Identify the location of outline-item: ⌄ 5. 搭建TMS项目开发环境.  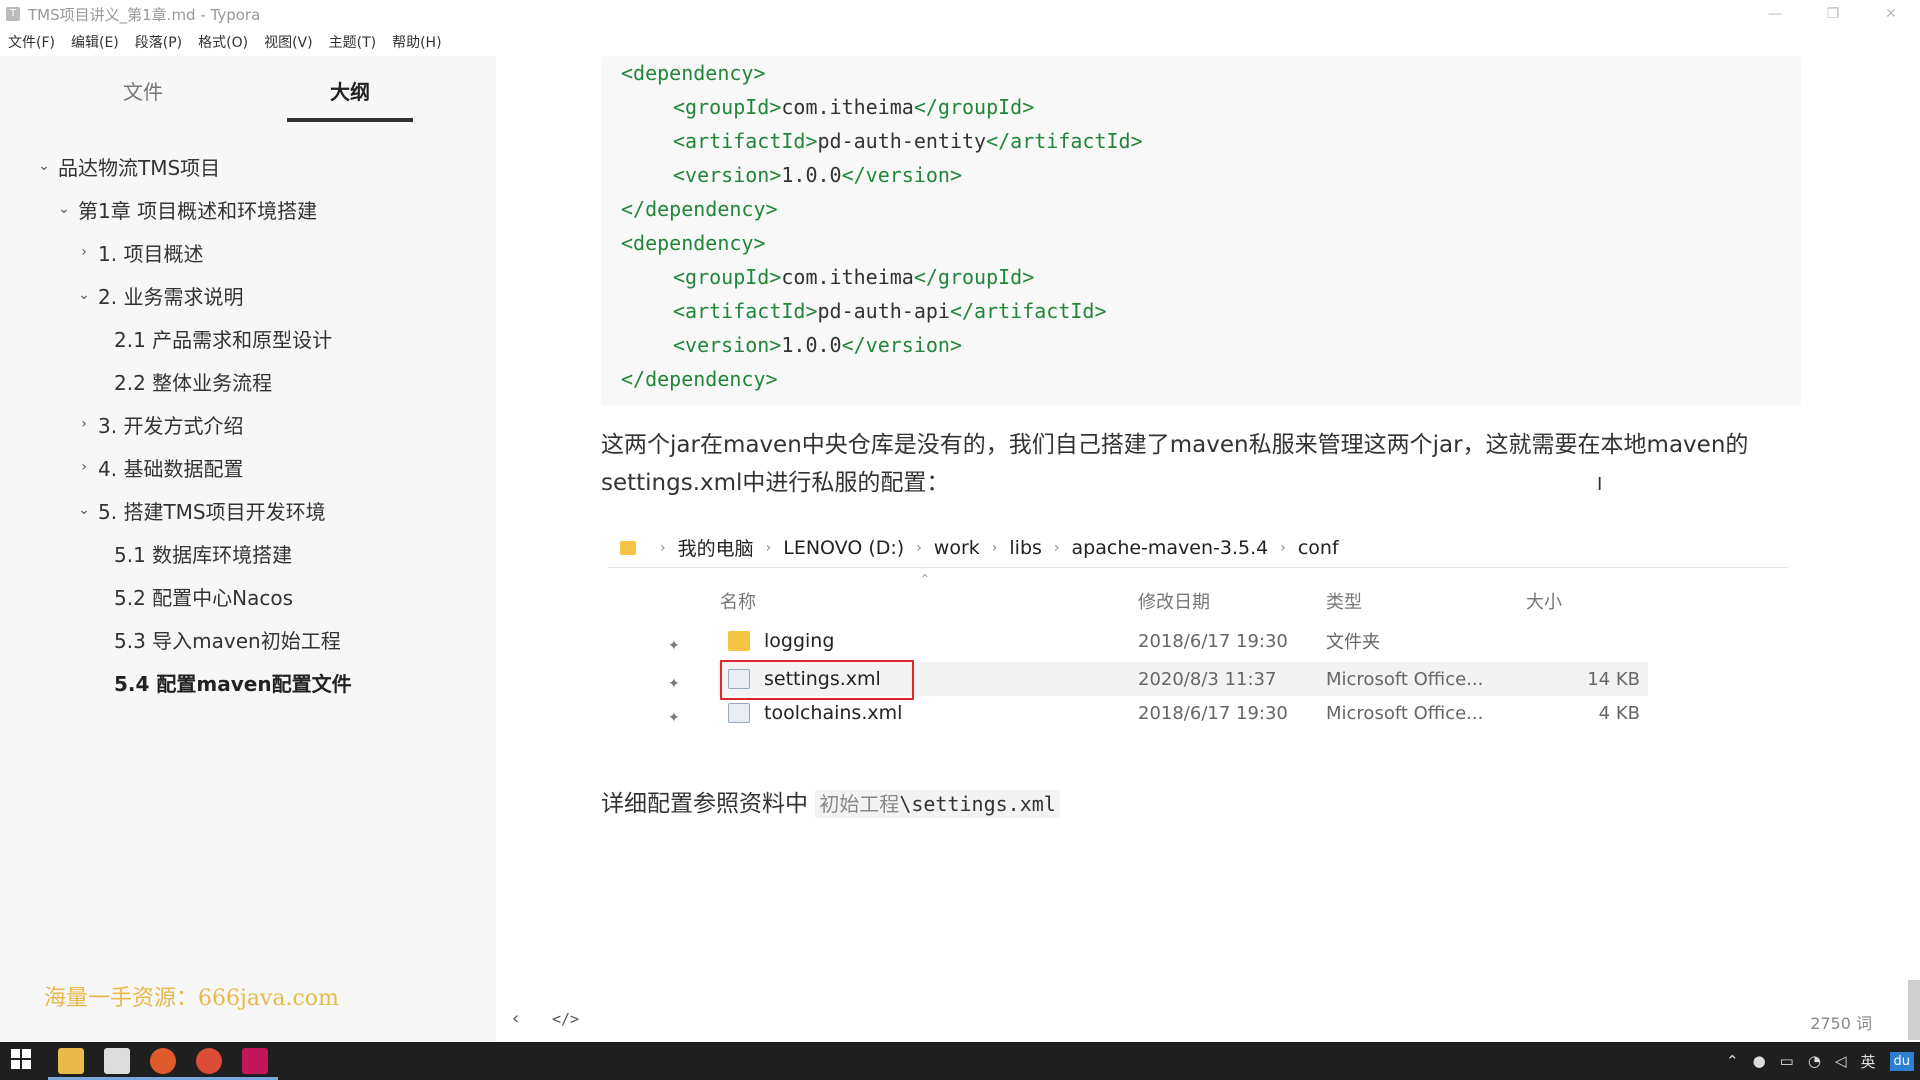
(200, 510).